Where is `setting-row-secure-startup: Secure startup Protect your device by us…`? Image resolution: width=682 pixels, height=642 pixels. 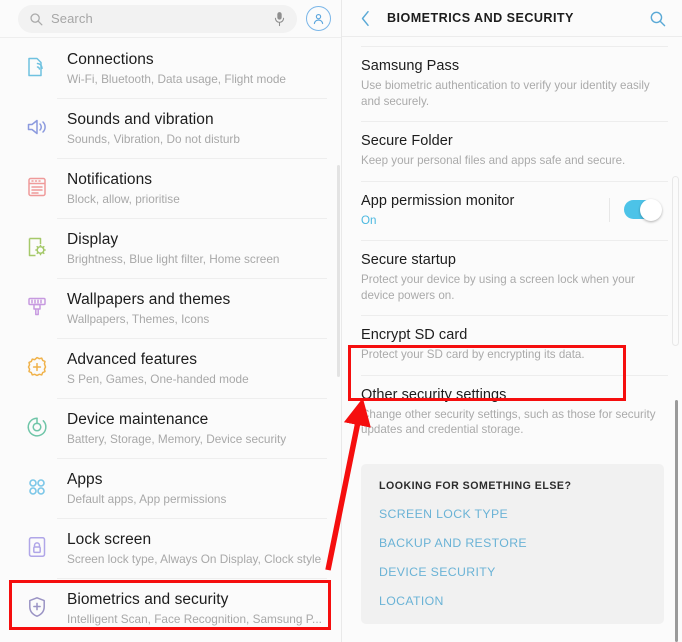
setting-row-secure-startup: Secure startup Protect your device by us… is located at coordinates (512, 277).